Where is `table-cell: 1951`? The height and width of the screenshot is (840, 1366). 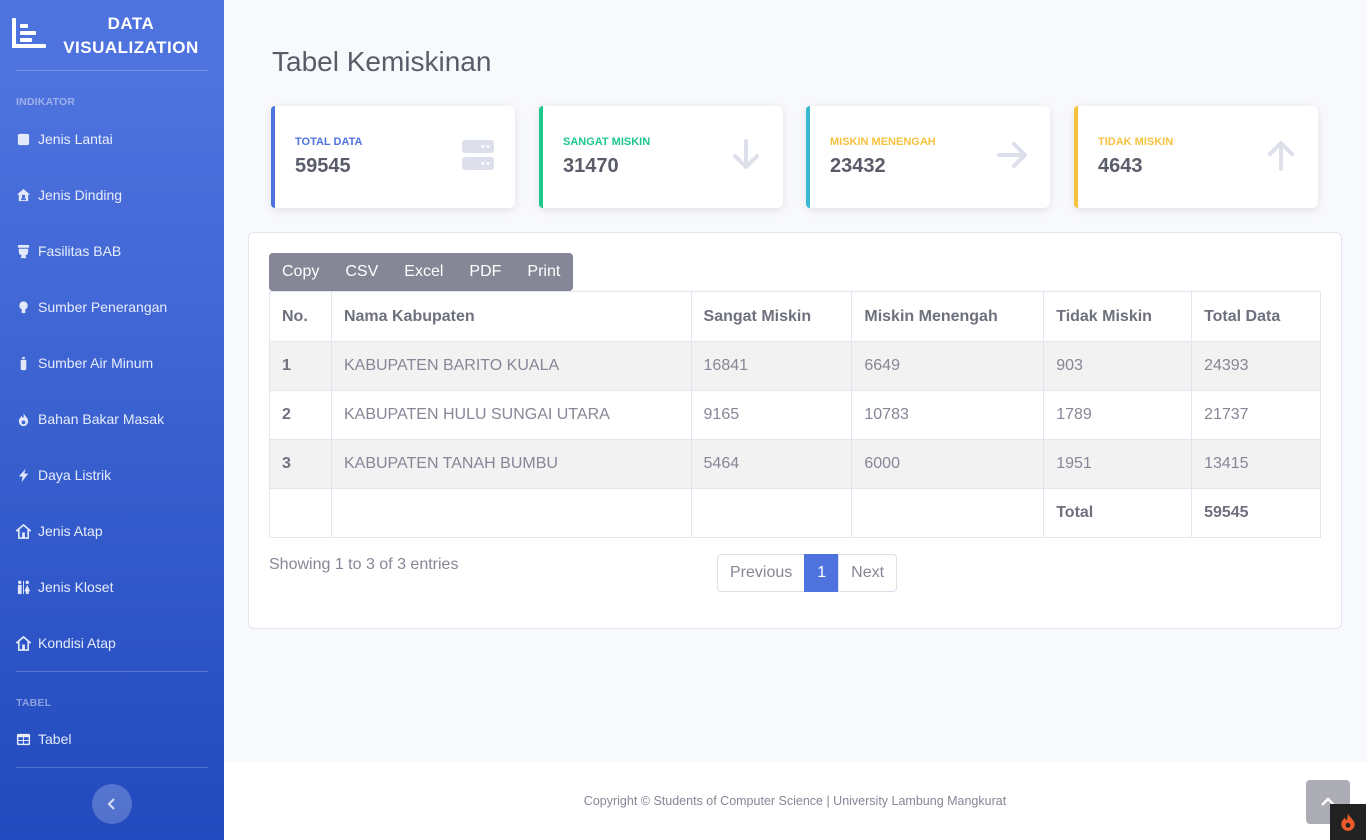 table-cell: 1951 is located at coordinates (1118, 464).